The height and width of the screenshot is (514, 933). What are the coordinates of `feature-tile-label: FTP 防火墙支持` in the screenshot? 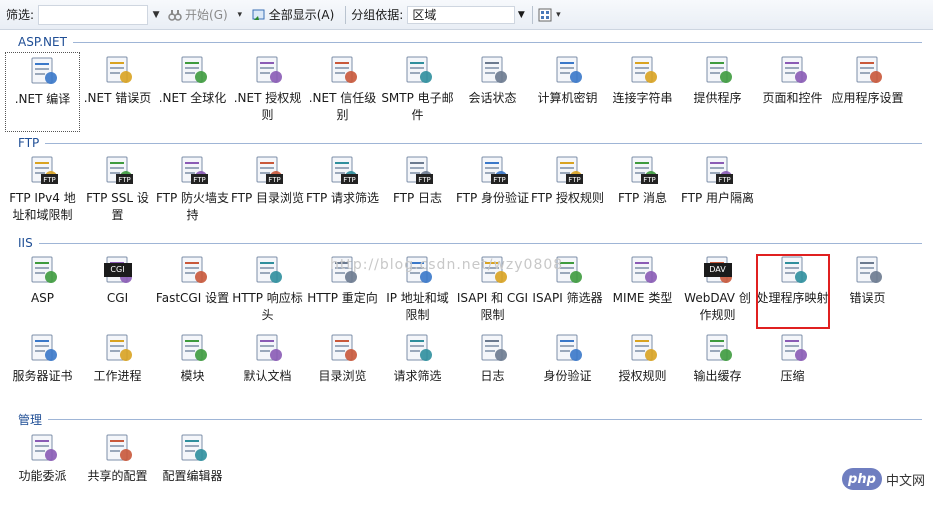 It's located at (192, 206).